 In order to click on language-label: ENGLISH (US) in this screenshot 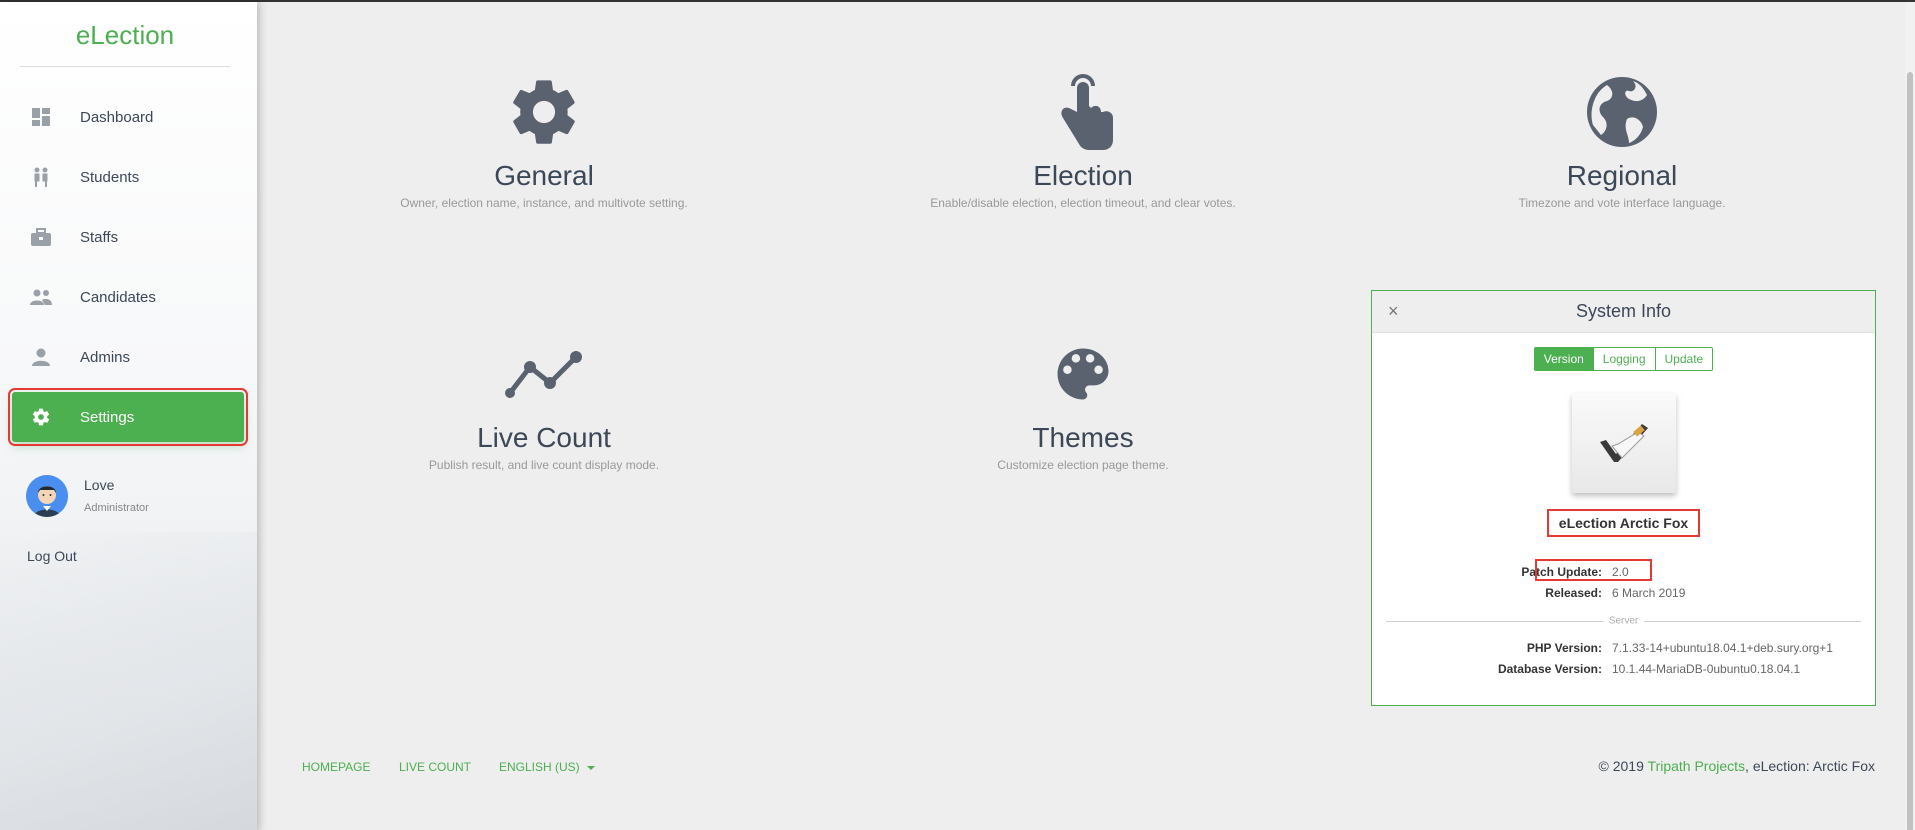, I will do `click(539, 767)`.